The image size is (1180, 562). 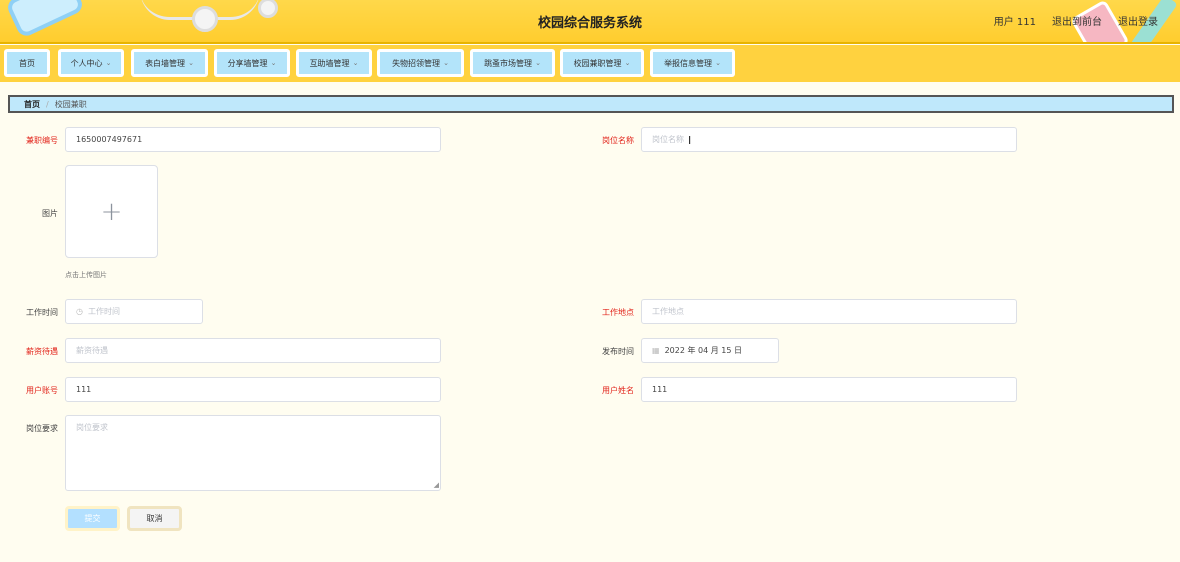 I want to click on user-name-input: 111, so click(x=829, y=389).